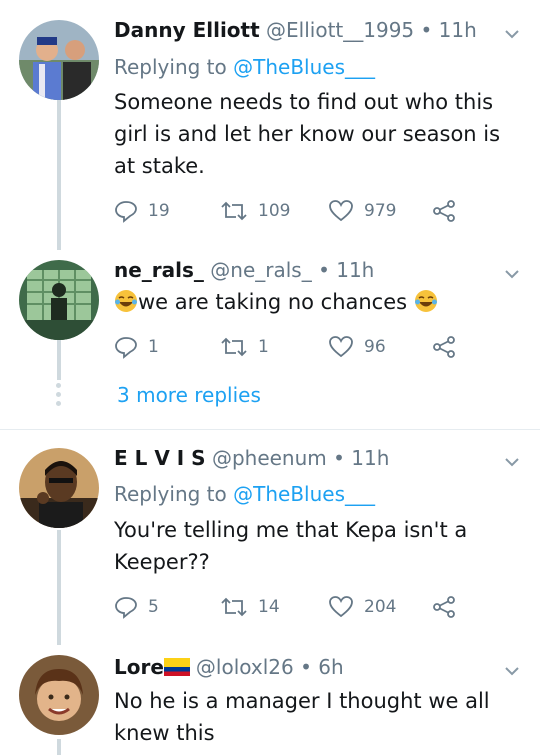 This screenshot has height=755, width=540. What do you see at coordinates (380, 607) in the screenshot?
I see `like-count: 204` at bounding box center [380, 607].